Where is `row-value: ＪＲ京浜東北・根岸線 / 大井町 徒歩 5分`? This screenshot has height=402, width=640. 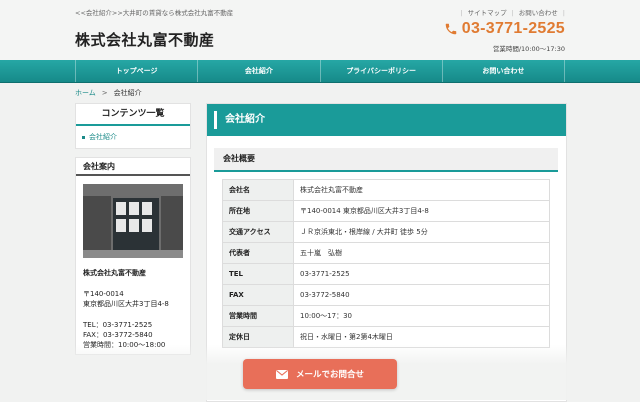 row-value: ＪＲ京浜東北・根岸線 / 大井町 徒歩 5分 is located at coordinates (421, 232).